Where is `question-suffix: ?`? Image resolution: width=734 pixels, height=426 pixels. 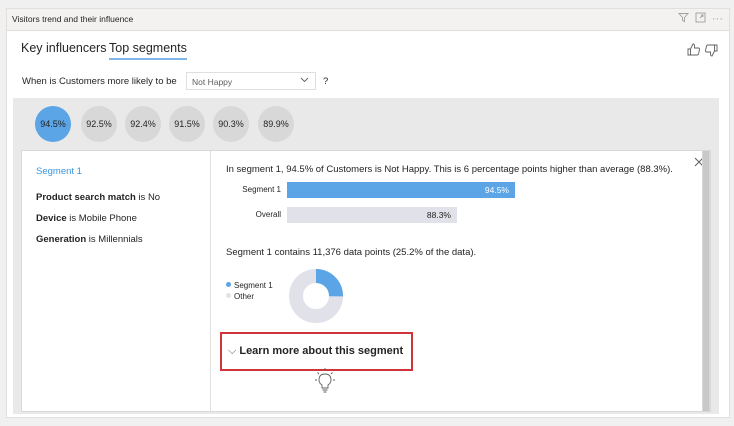 question-suffix: ? is located at coordinates (326, 81).